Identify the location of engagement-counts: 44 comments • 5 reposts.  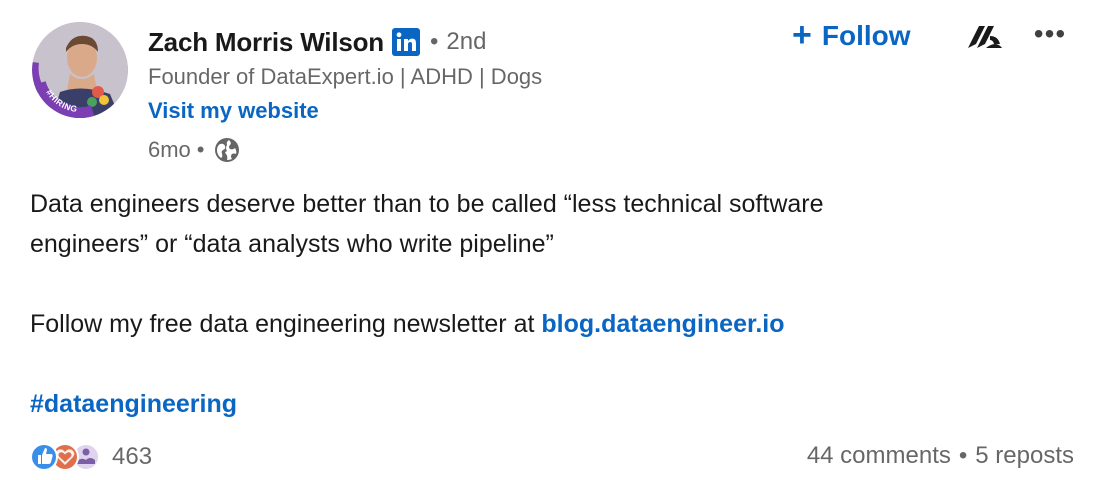
(940, 456).